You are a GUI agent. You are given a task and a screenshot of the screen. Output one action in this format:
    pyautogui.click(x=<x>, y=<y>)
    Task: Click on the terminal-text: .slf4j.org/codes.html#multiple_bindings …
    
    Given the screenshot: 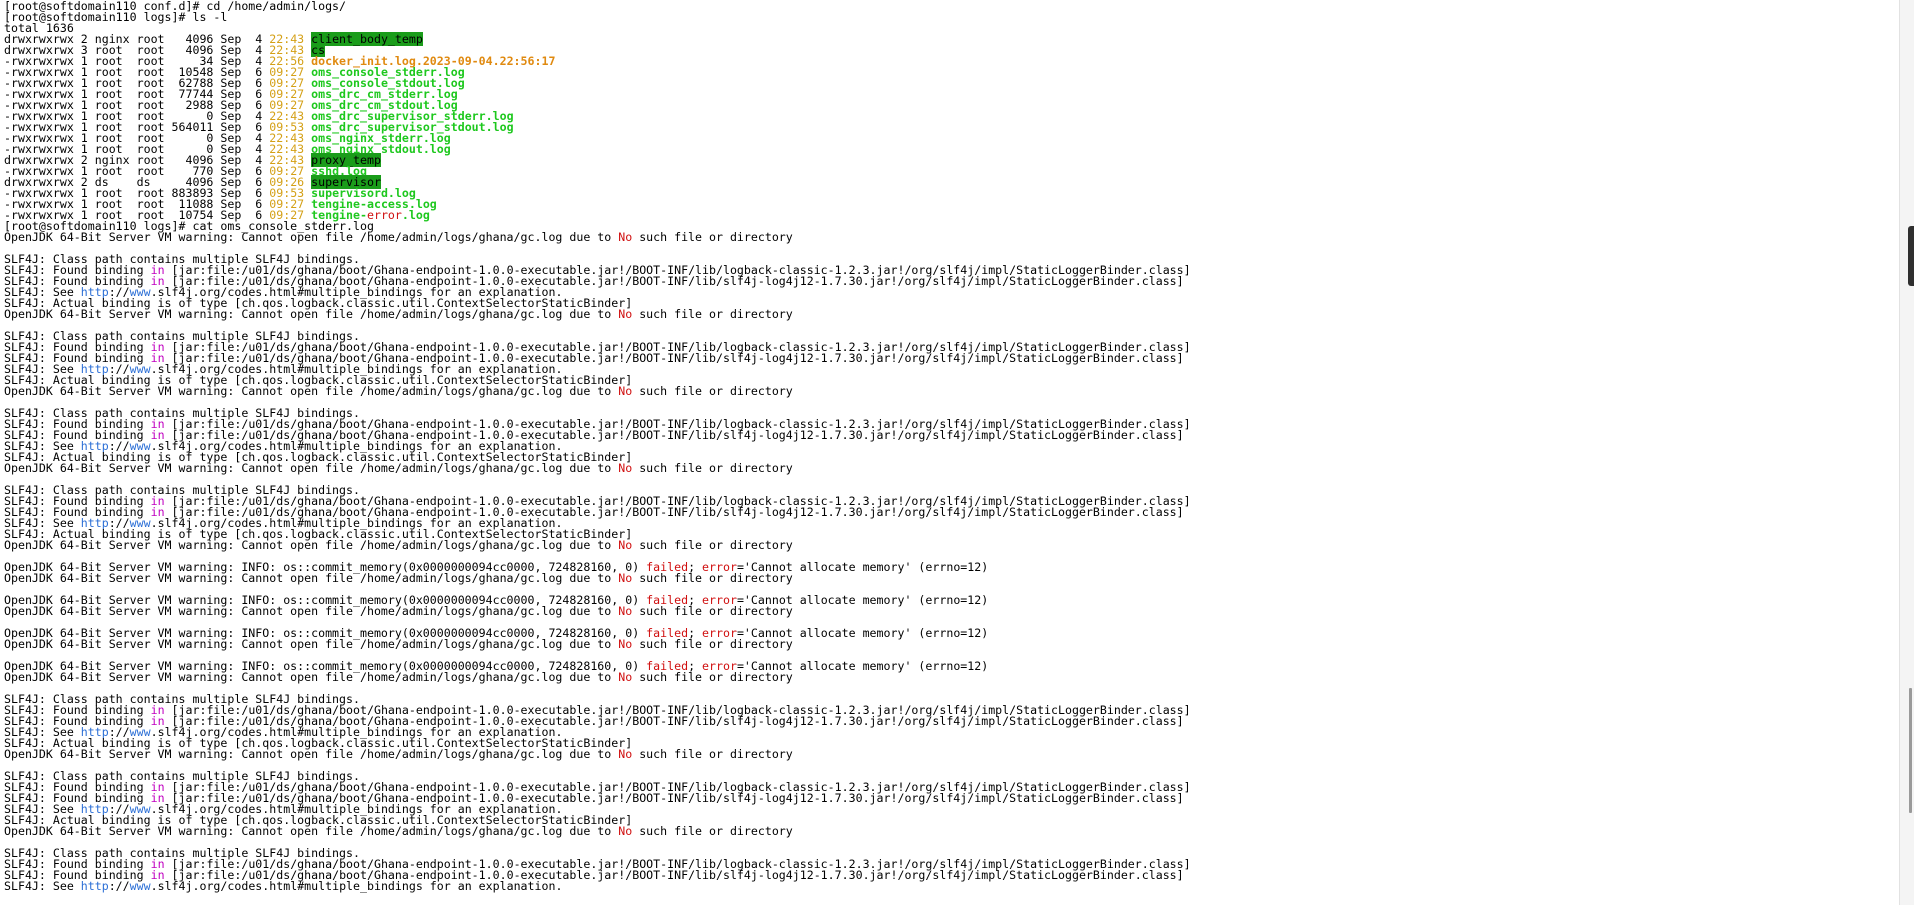 What is the action you would take?
    pyautogui.click(x=356, y=886)
    